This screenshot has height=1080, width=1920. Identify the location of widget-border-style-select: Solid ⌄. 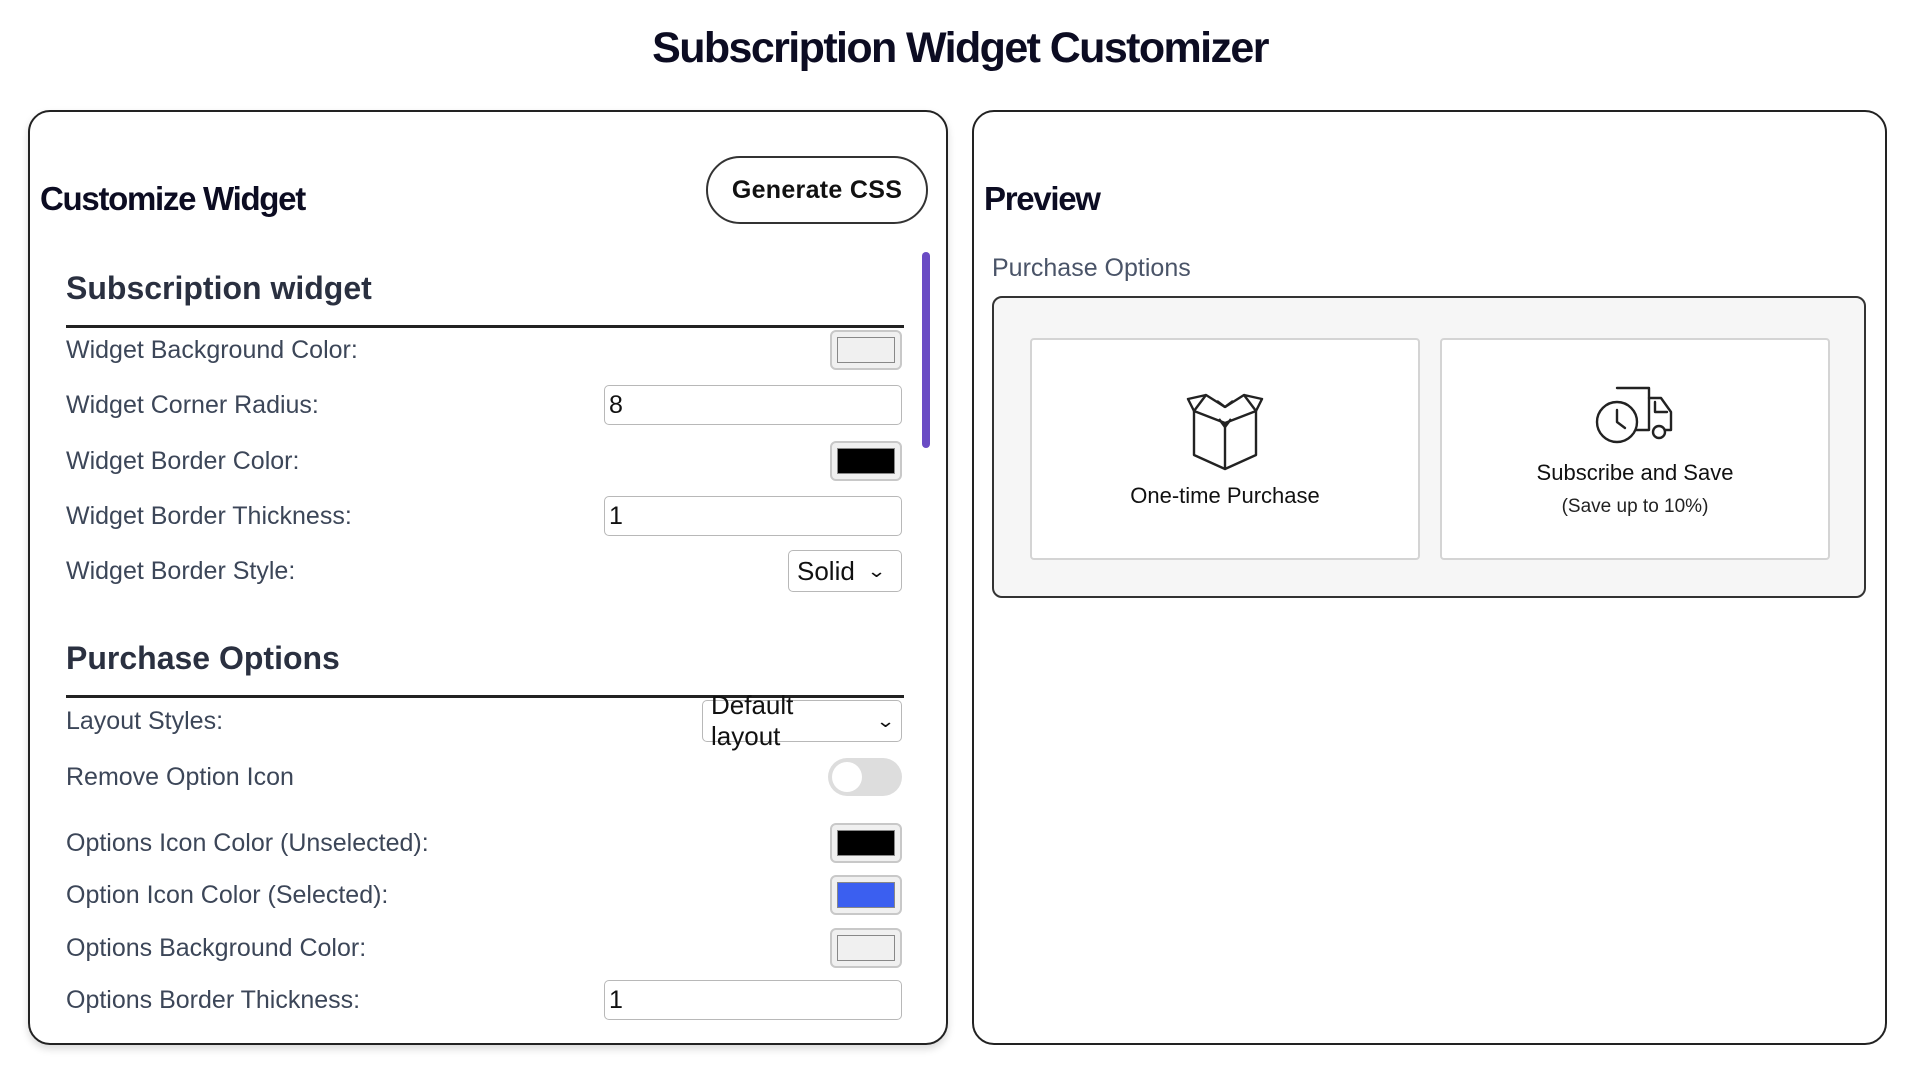
(845, 571).